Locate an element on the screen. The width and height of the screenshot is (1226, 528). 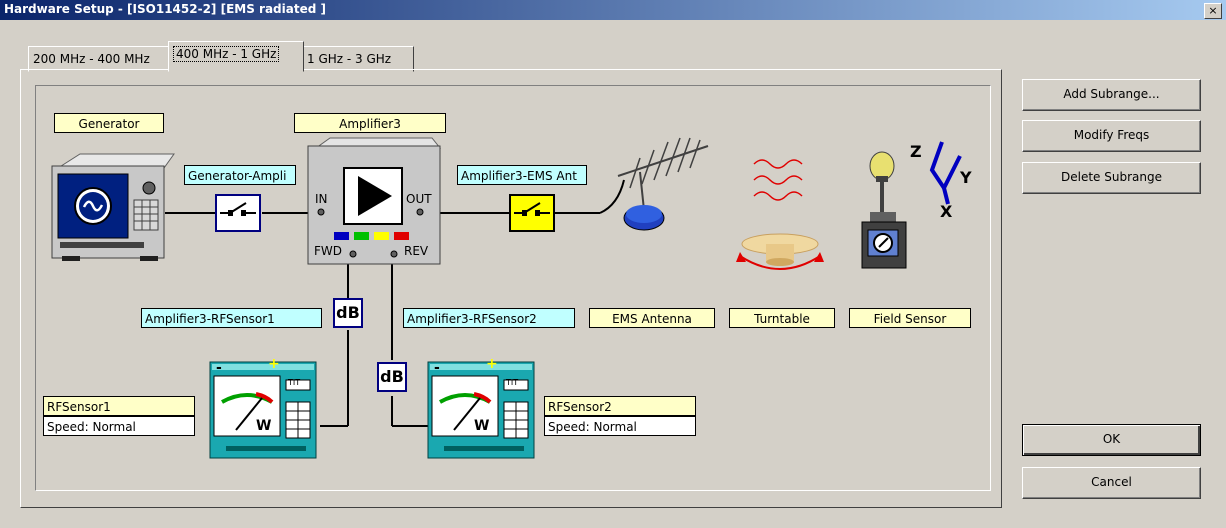
turntable-icon is located at coordinates (780, 251).